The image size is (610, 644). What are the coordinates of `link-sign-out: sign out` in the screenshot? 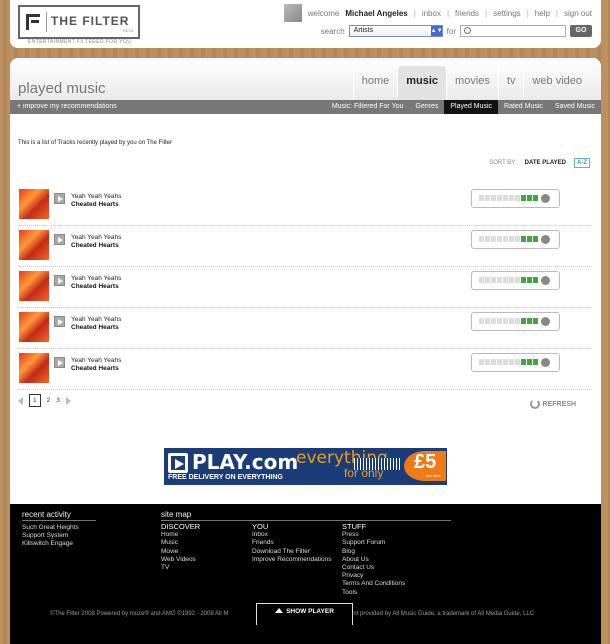 It's located at (578, 13).